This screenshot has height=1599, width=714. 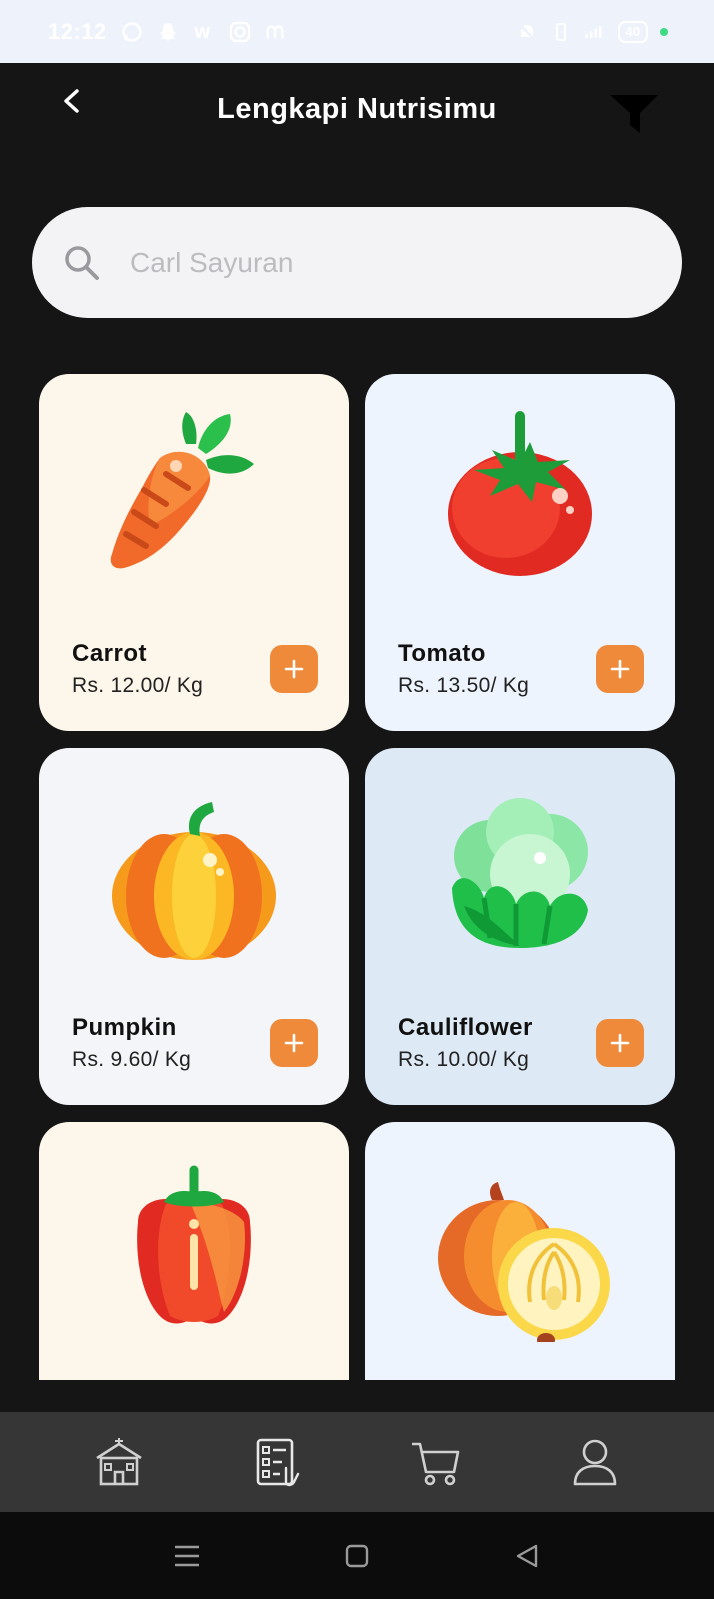 I want to click on notification-dot, so click(x=664, y=31).